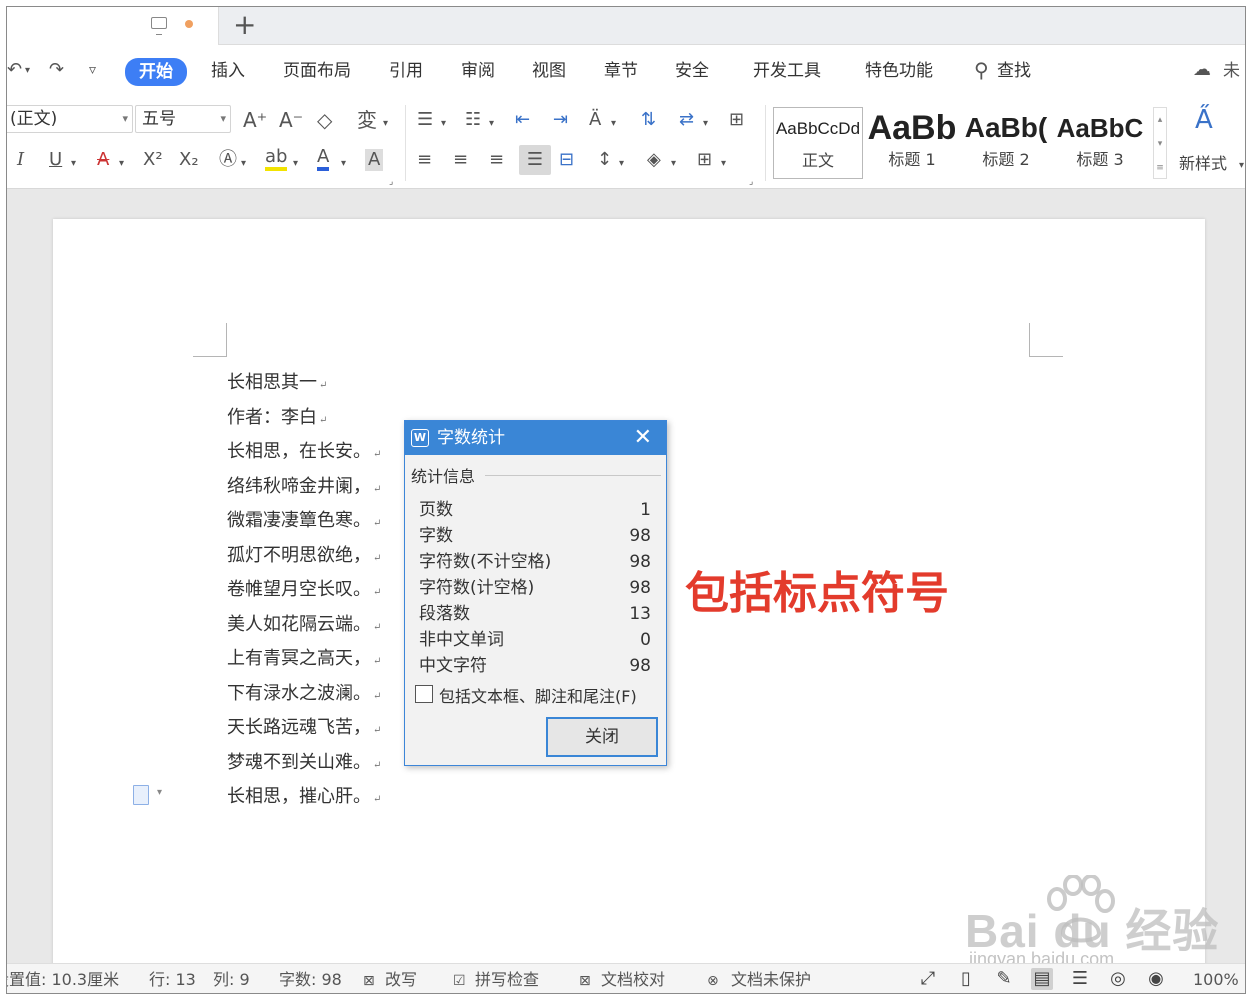 The height and width of the screenshot is (1000, 1252). What do you see at coordinates (912, 143) in the screenshot?
I see `style-heading-1: AaBb 标题 1` at bounding box center [912, 143].